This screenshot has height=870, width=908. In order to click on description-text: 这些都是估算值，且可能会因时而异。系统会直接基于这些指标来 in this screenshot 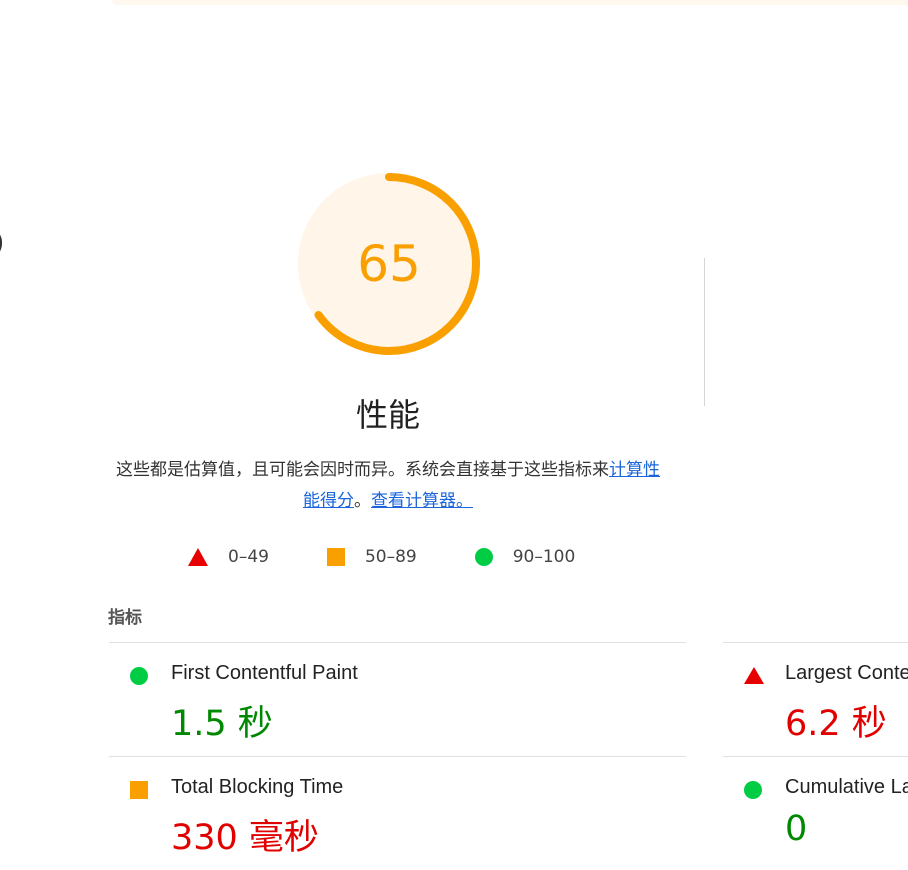, I will do `click(362, 470)`.